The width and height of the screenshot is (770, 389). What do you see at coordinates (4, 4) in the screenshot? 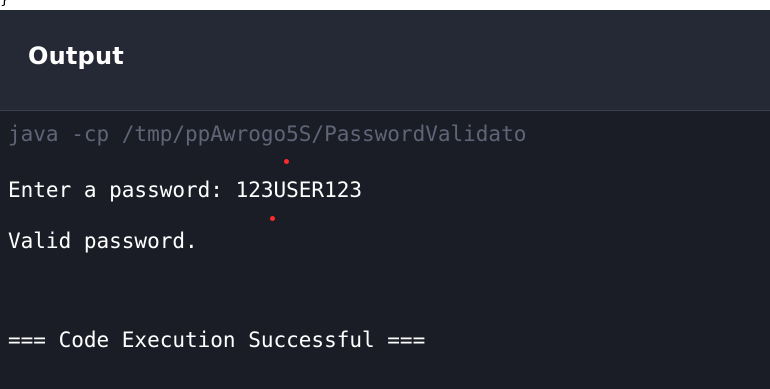
I see `brace-glyph: }` at bounding box center [4, 4].